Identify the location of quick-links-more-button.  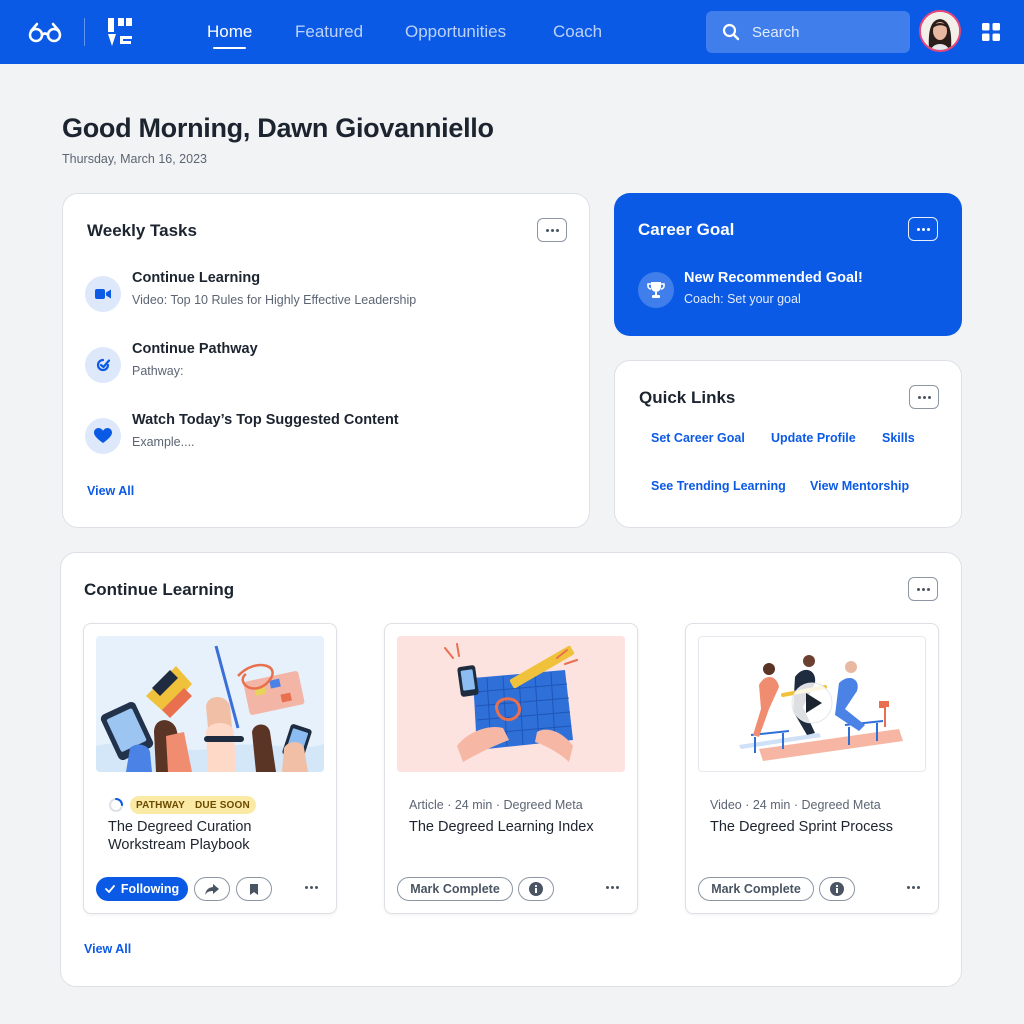
(924, 397).